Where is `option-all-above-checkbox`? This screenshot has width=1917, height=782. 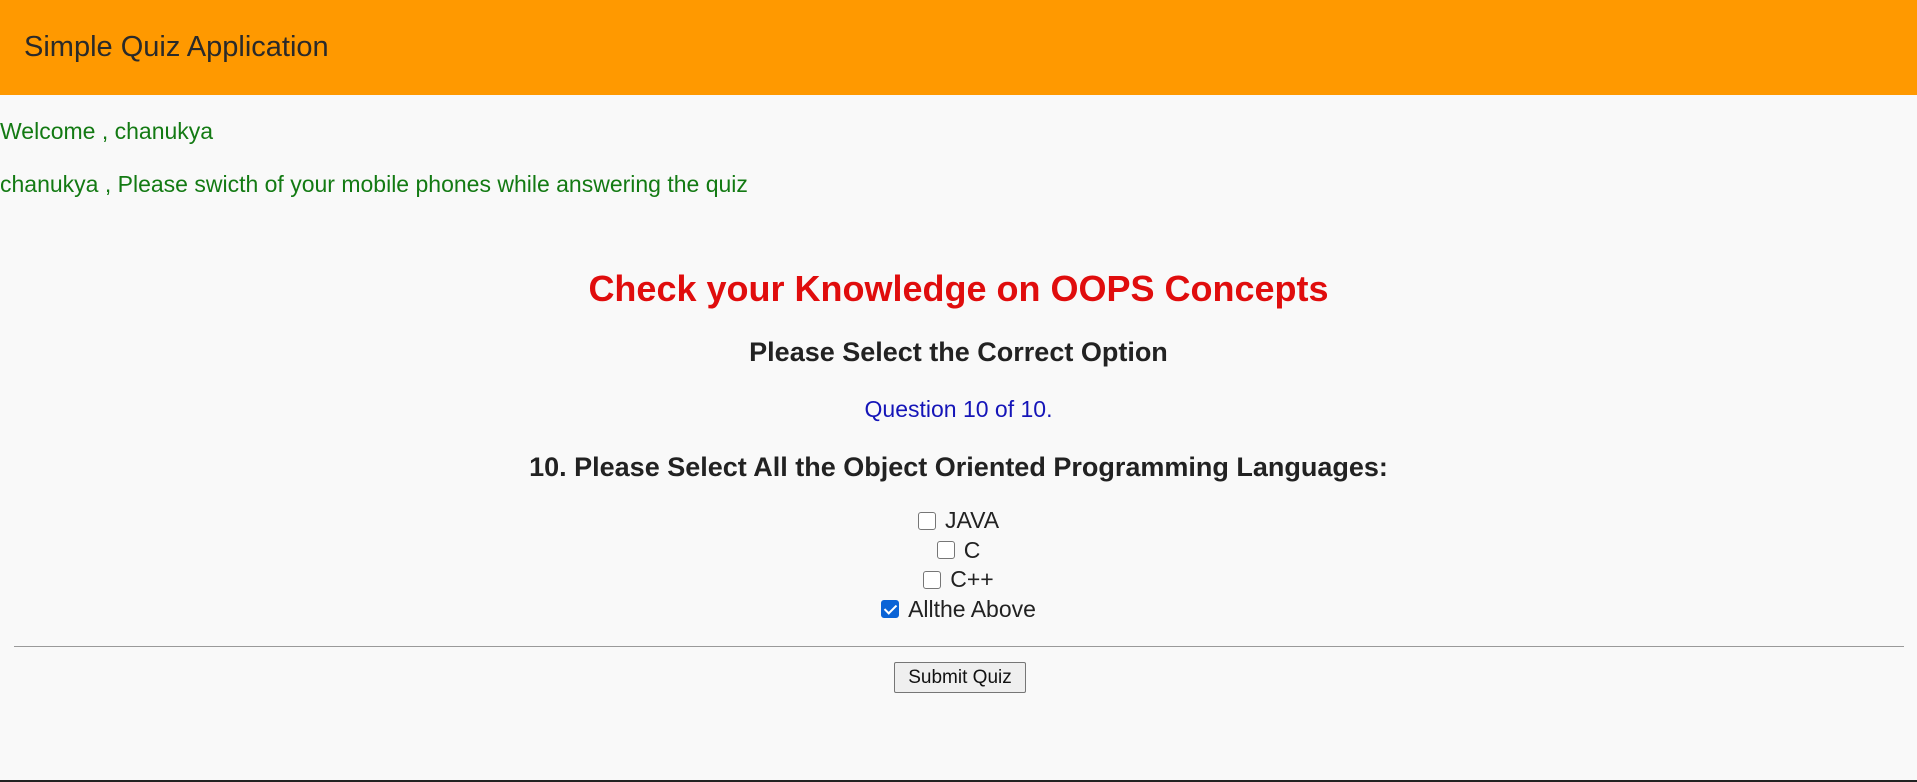 option-all-above-checkbox is located at coordinates (890, 609).